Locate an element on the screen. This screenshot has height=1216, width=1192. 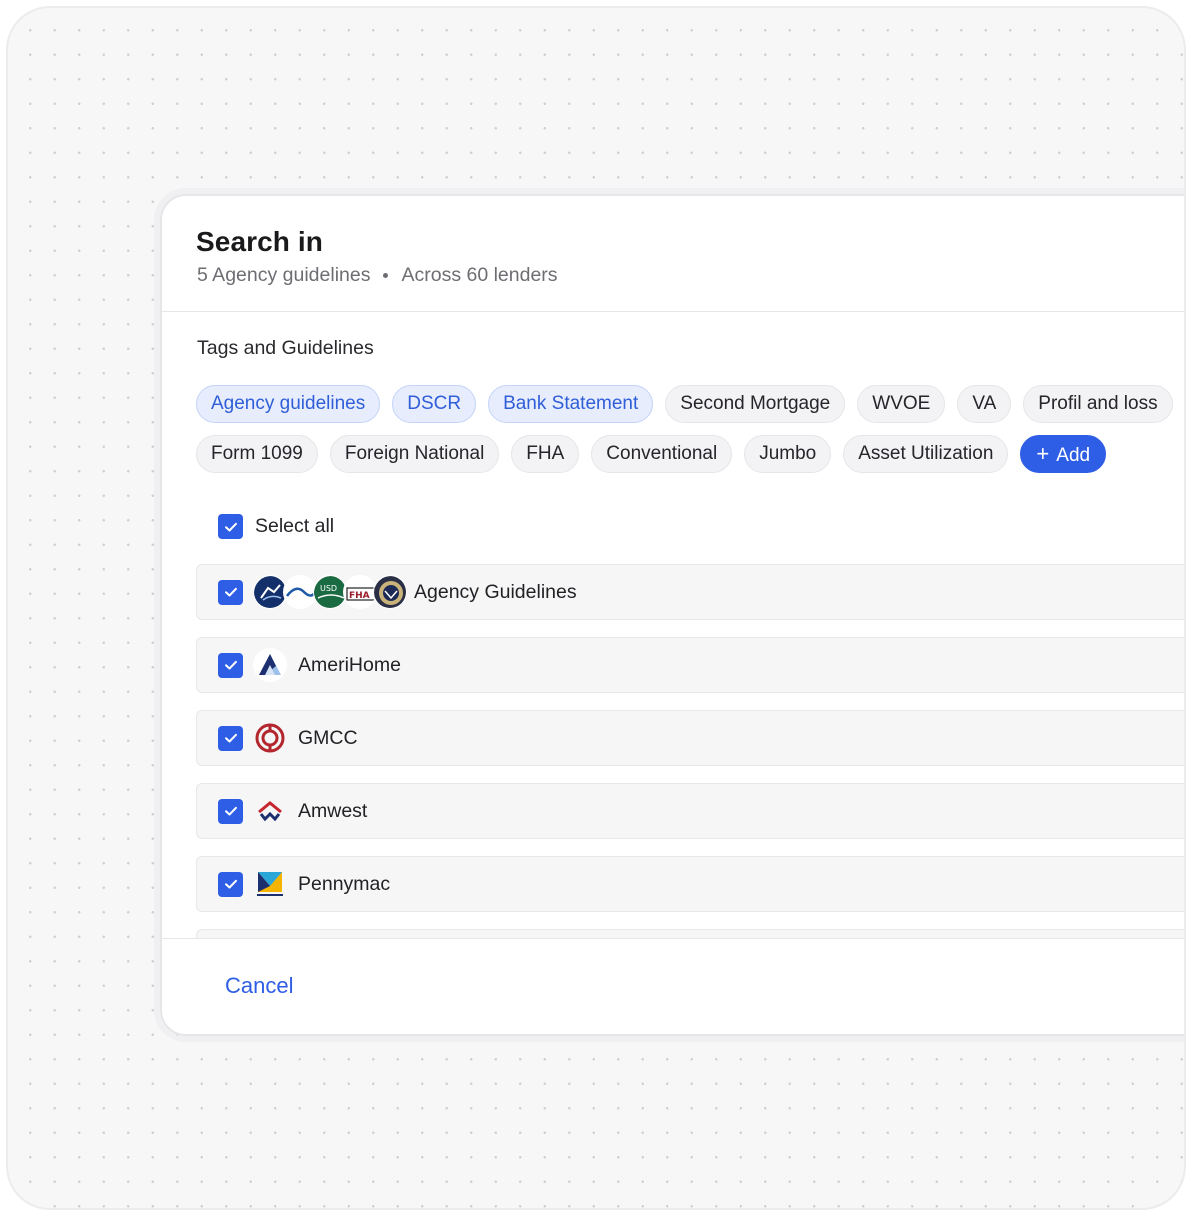
dialog-footer: Cancel is located at coordinates (673, 986).